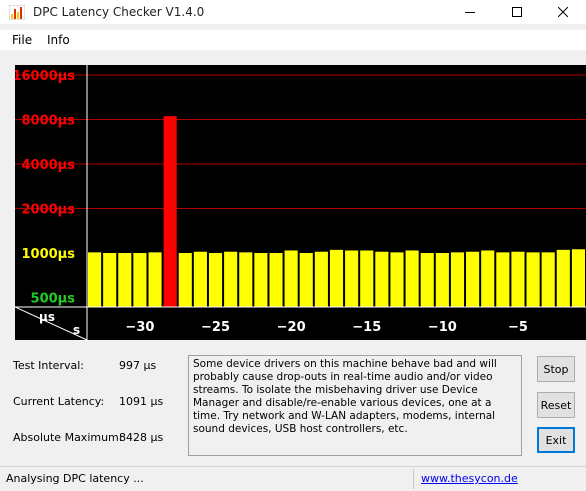 This screenshot has width=586, height=491. I want to click on y-tick-label: 8000µs, so click(49, 121).